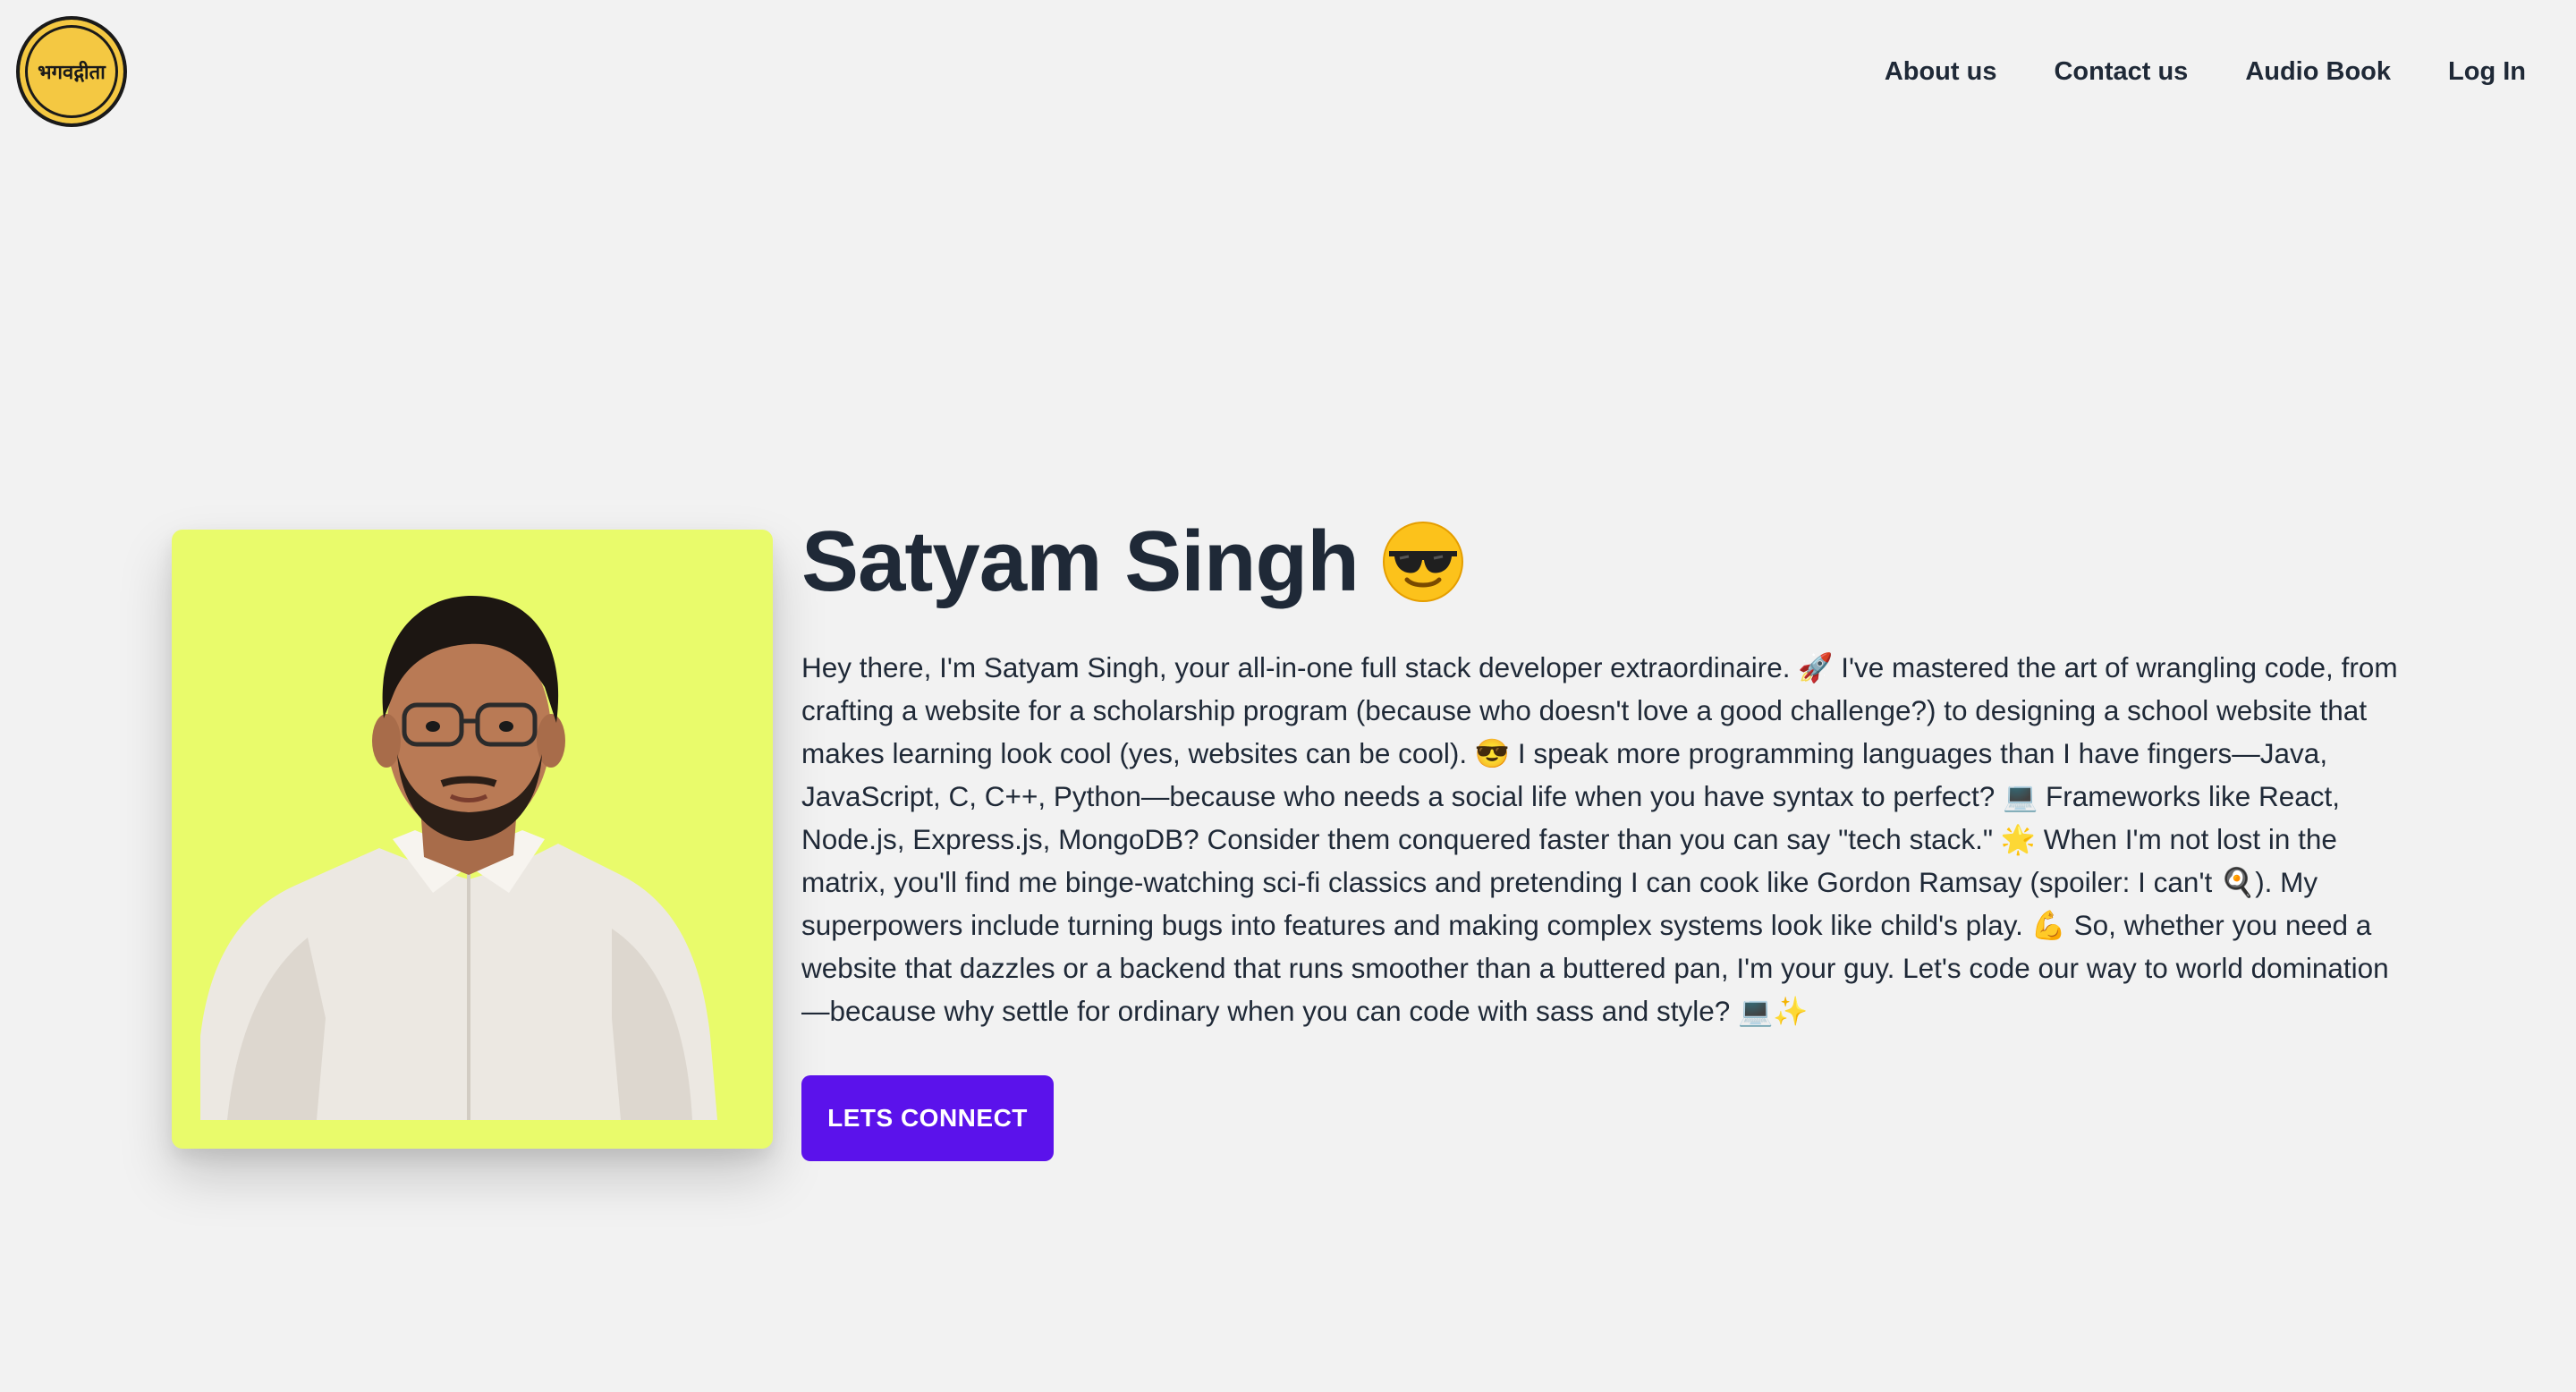 The image size is (2576, 1392). Describe the element at coordinates (1941, 71) in the screenshot. I see `nav-about-us: About us` at that location.